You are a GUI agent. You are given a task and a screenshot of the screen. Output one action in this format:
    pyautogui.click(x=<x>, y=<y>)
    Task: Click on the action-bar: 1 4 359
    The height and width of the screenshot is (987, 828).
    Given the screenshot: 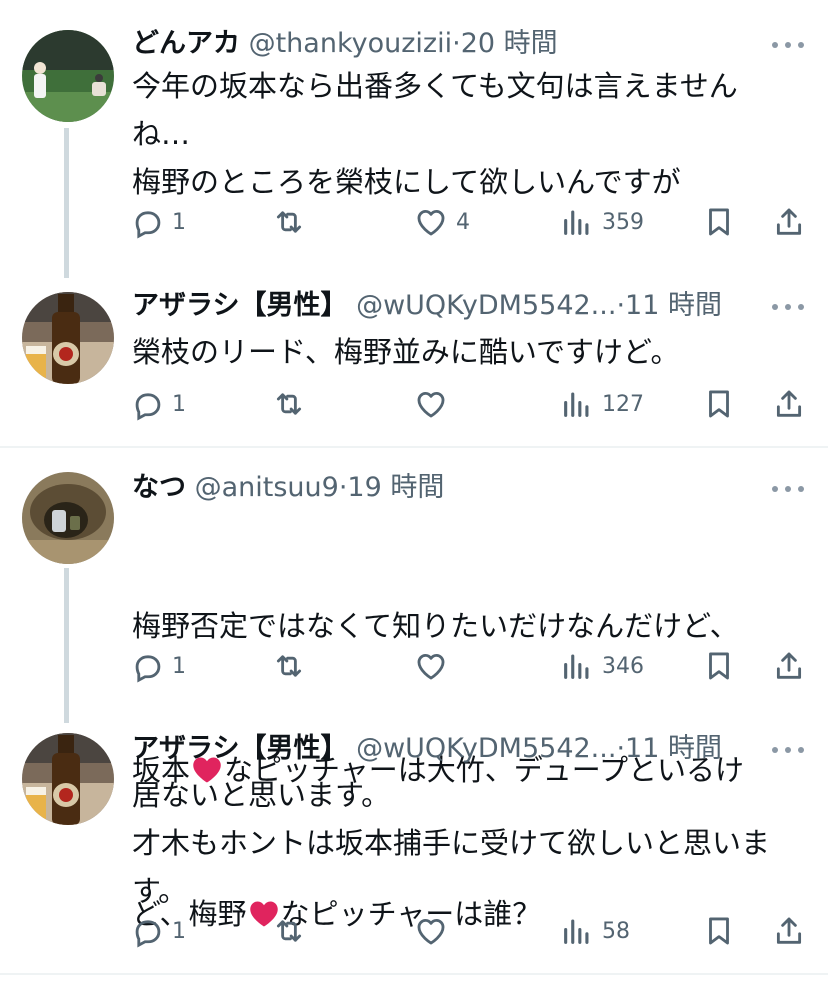 What is the action you would take?
    pyautogui.click(x=414, y=222)
    